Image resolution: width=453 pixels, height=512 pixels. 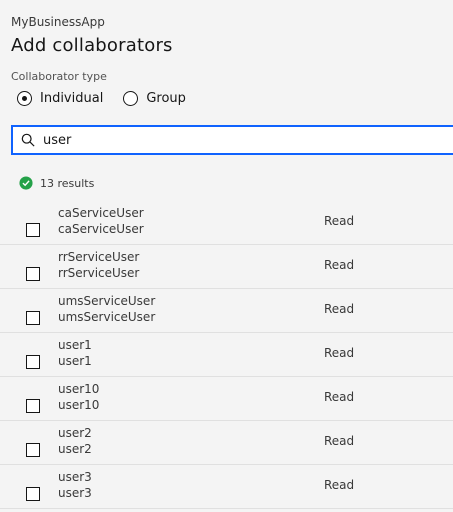 I want to click on collaborator-name: caServiceUser, so click(x=101, y=213).